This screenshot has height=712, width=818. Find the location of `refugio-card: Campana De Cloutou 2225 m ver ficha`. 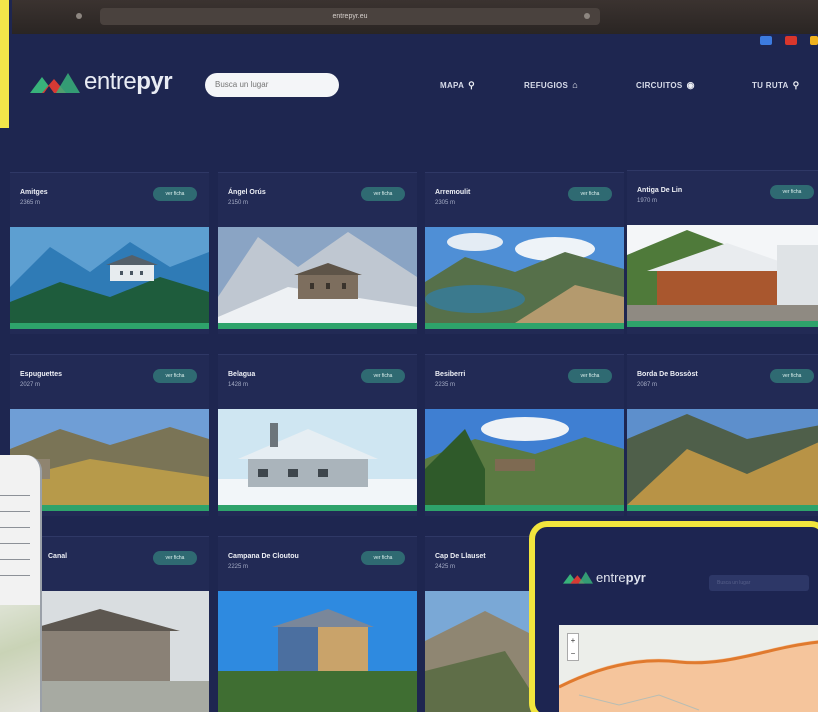

refugio-card: Campana De Cloutou 2225 m ver ficha is located at coordinates (317, 624).